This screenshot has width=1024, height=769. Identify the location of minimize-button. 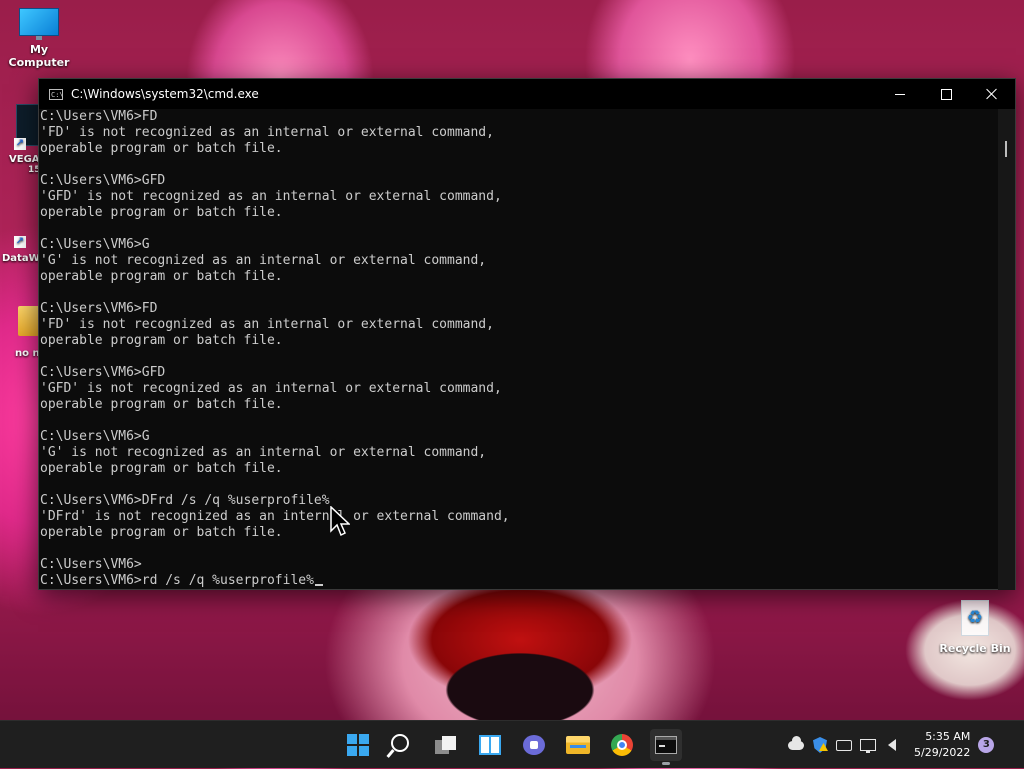
(900, 94).